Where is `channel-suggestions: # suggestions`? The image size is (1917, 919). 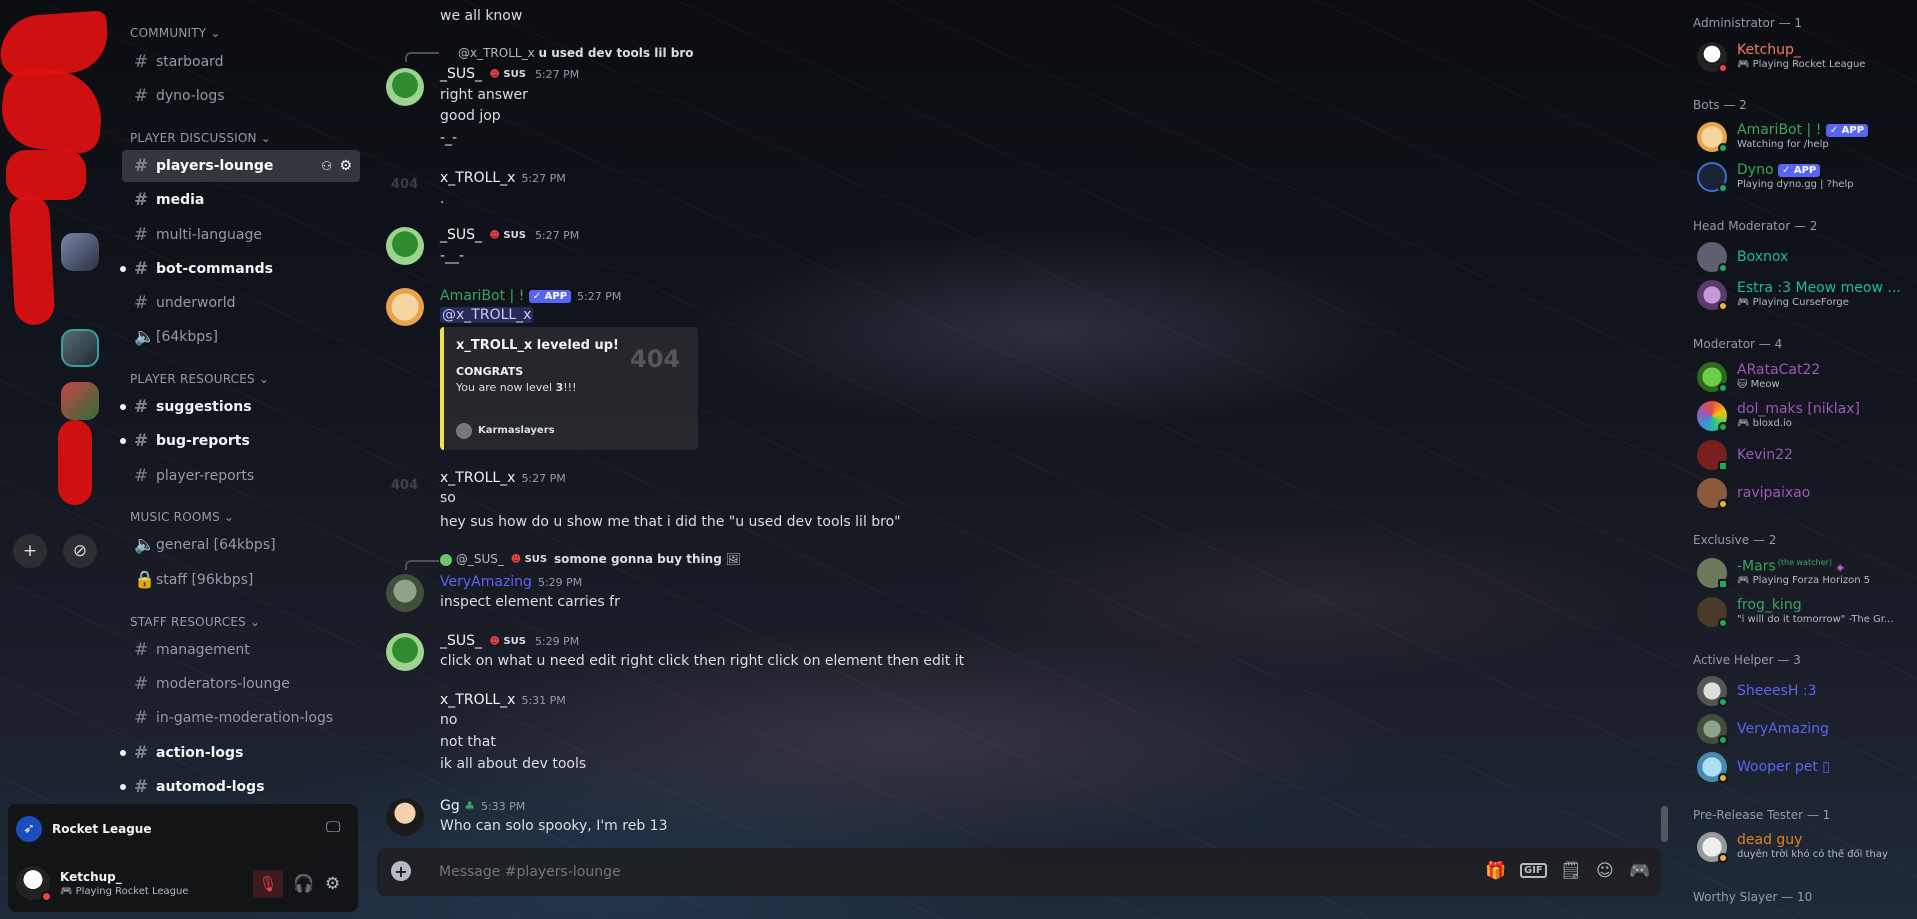
channel-suggestions: # suggestions is located at coordinates (240, 407).